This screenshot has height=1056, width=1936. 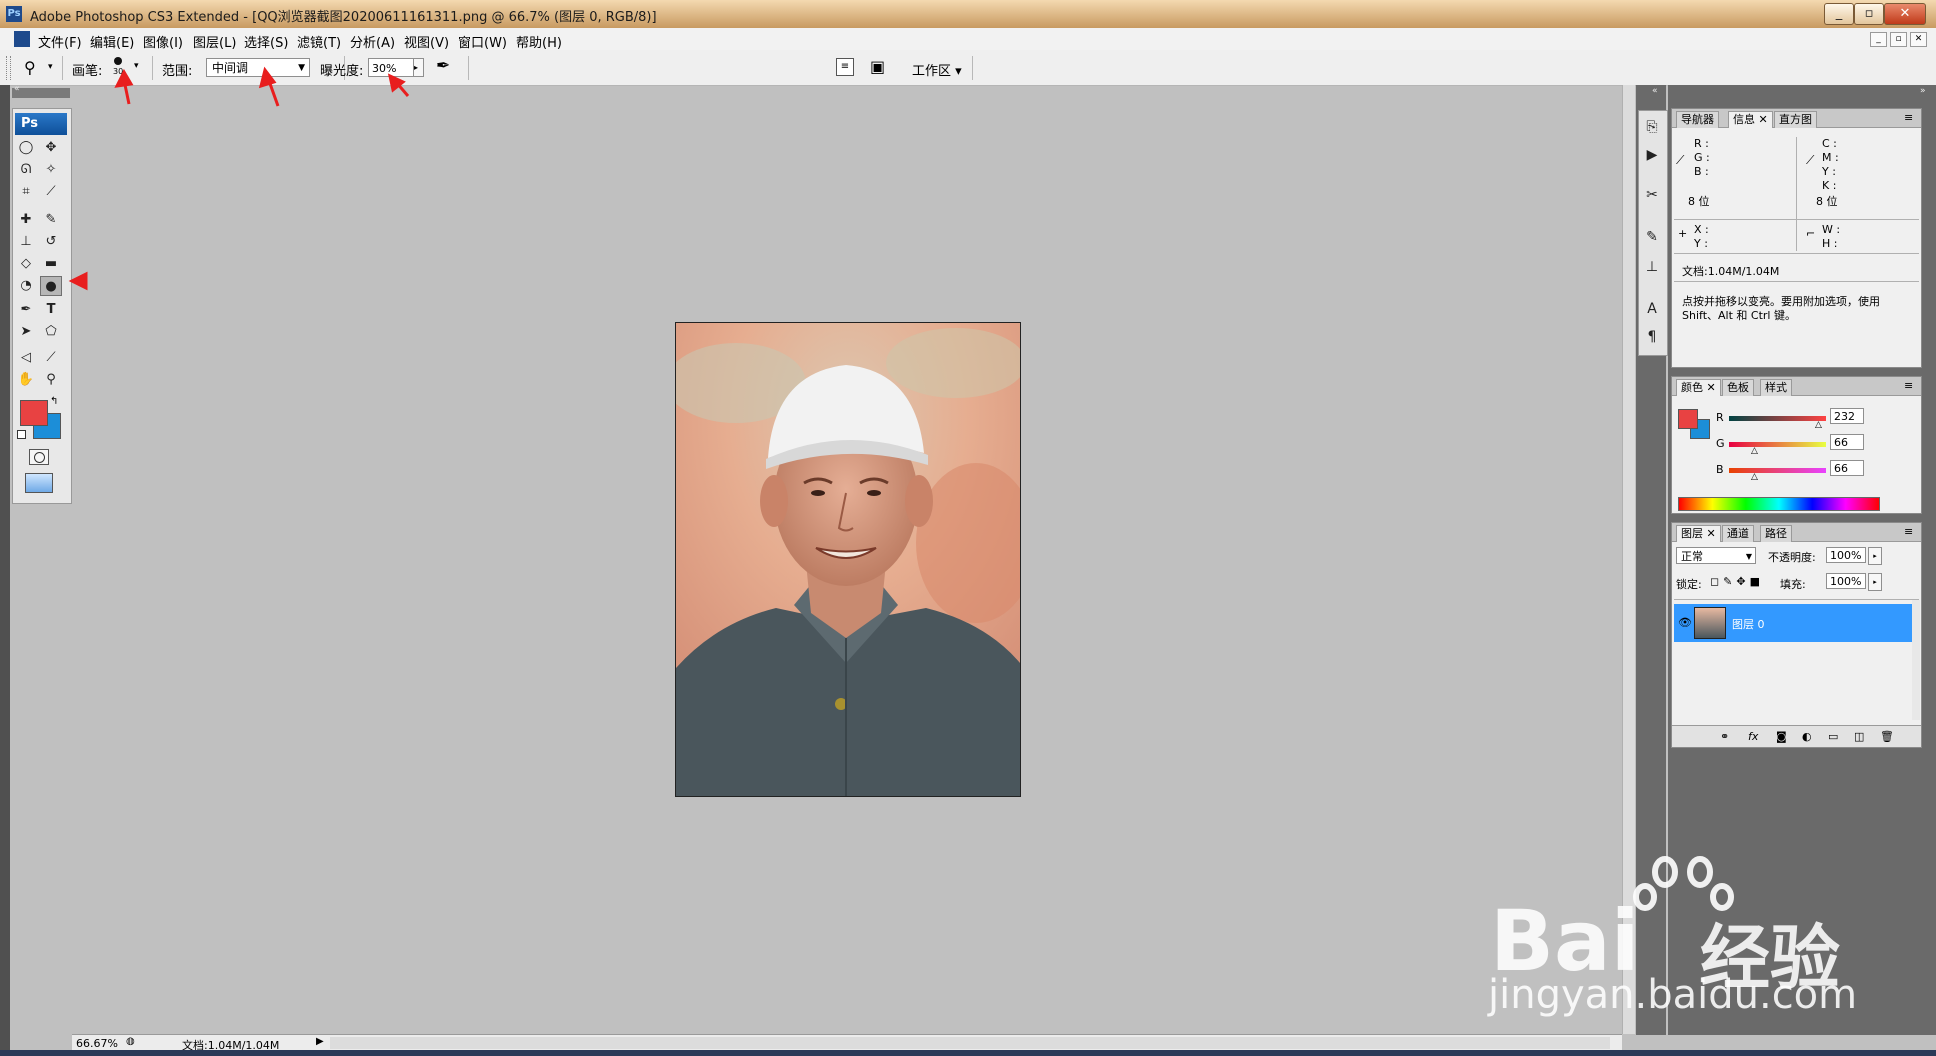 What do you see at coordinates (1697, 119) in the screenshot?
I see `tab-navigator: 导航器` at bounding box center [1697, 119].